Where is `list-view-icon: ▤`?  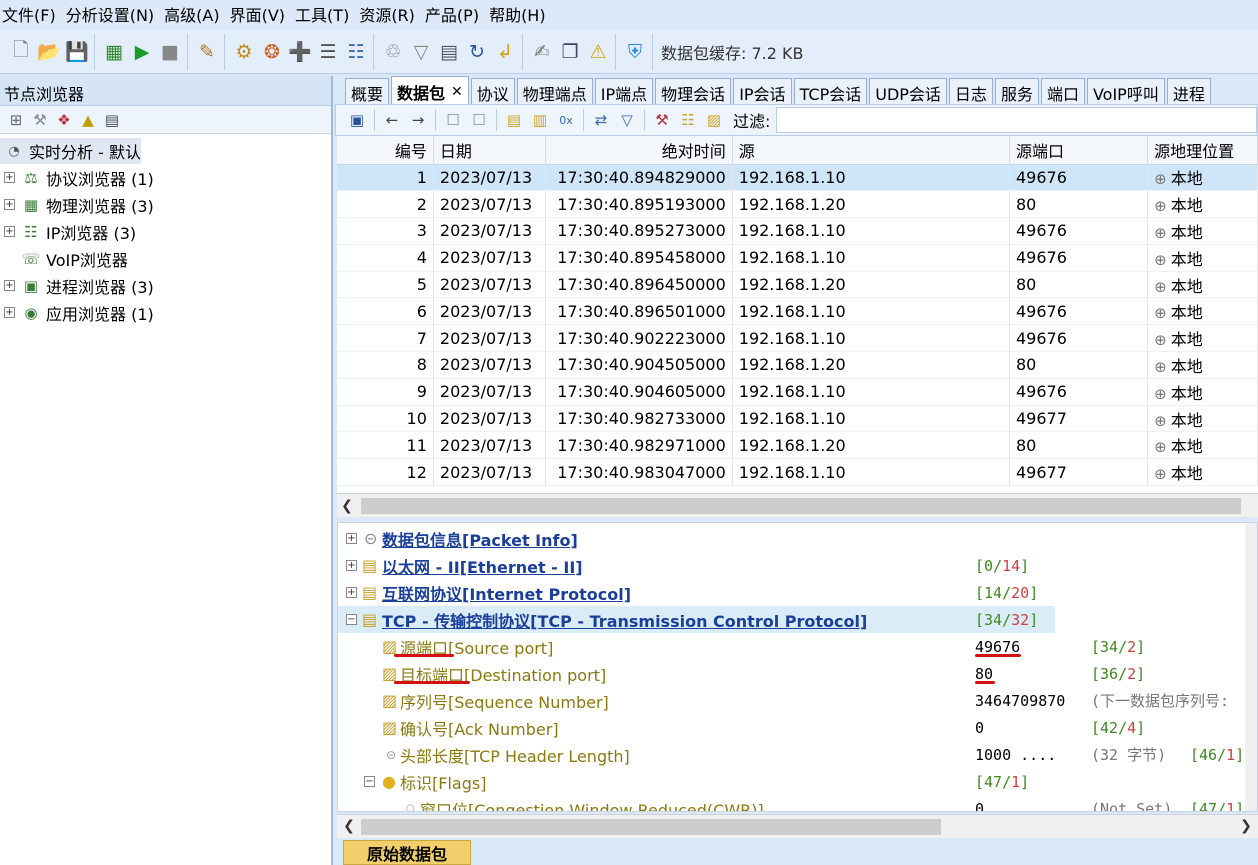
list-view-icon: ▤ is located at coordinates (514, 120).